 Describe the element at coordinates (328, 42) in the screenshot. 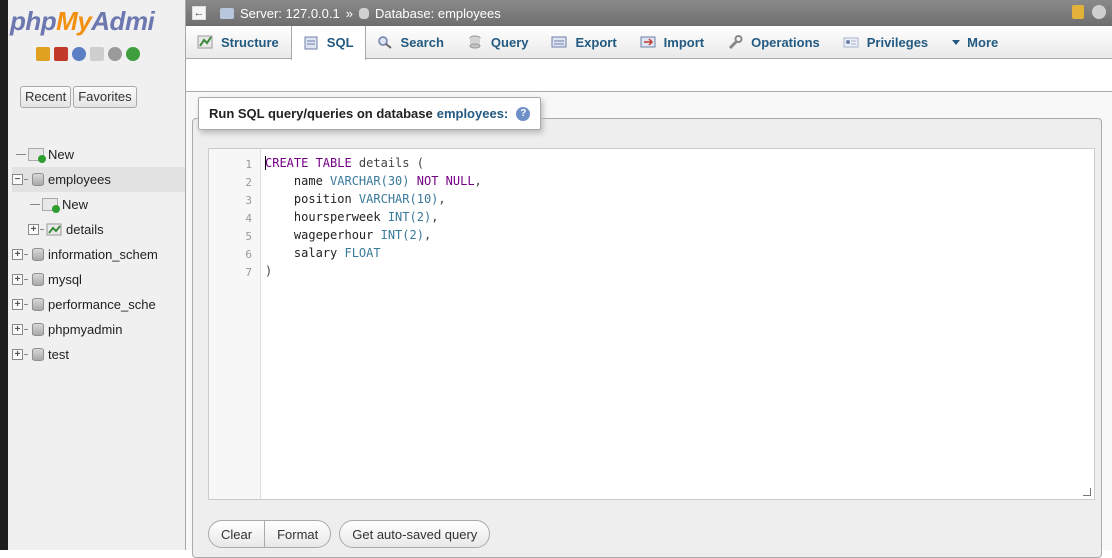

I see `tab-sql: SQL` at that location.